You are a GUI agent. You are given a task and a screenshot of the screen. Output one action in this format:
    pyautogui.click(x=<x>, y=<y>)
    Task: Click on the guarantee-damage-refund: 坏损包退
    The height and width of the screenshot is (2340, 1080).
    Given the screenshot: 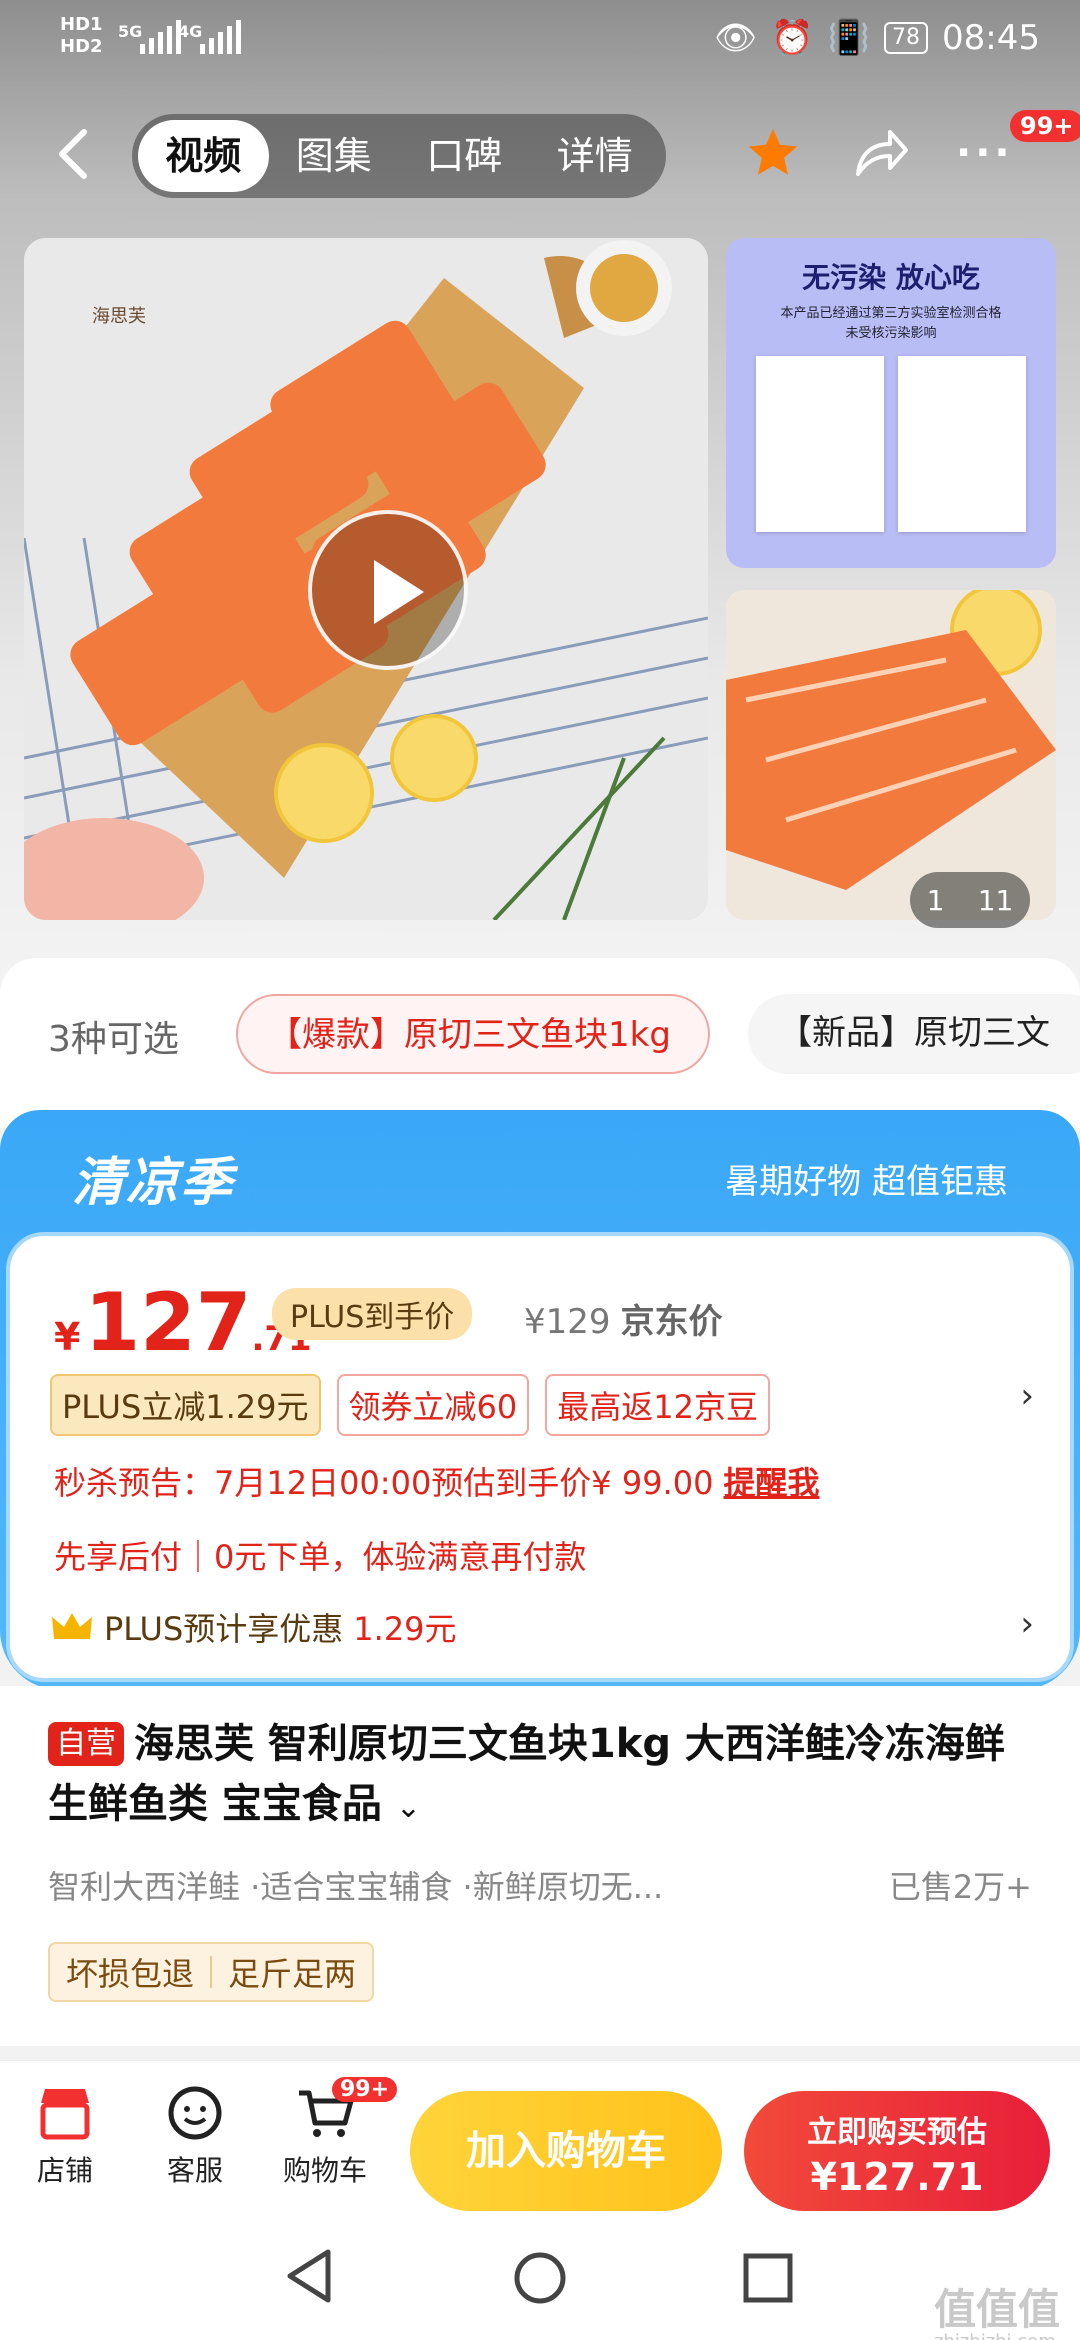 What is the action you would take?
    pyautogui.click(x=130, y=1974)
    